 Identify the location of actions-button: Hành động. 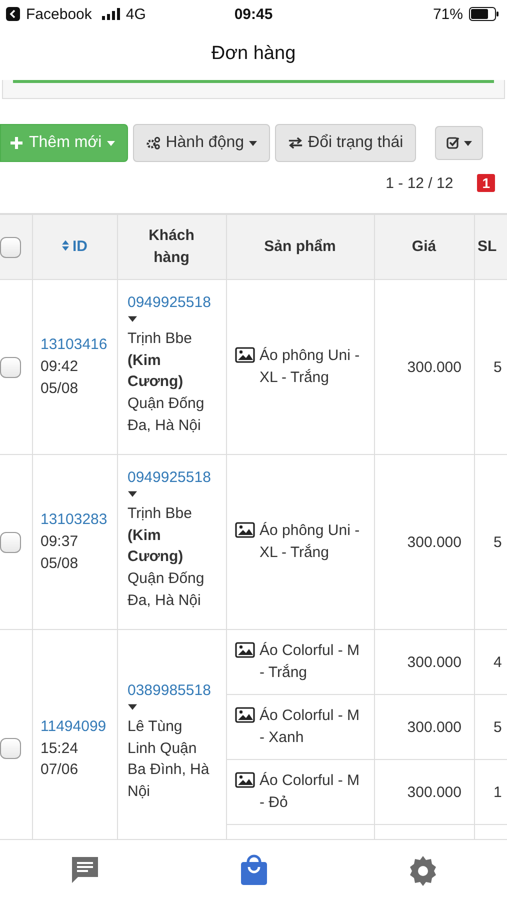
(201, 143).